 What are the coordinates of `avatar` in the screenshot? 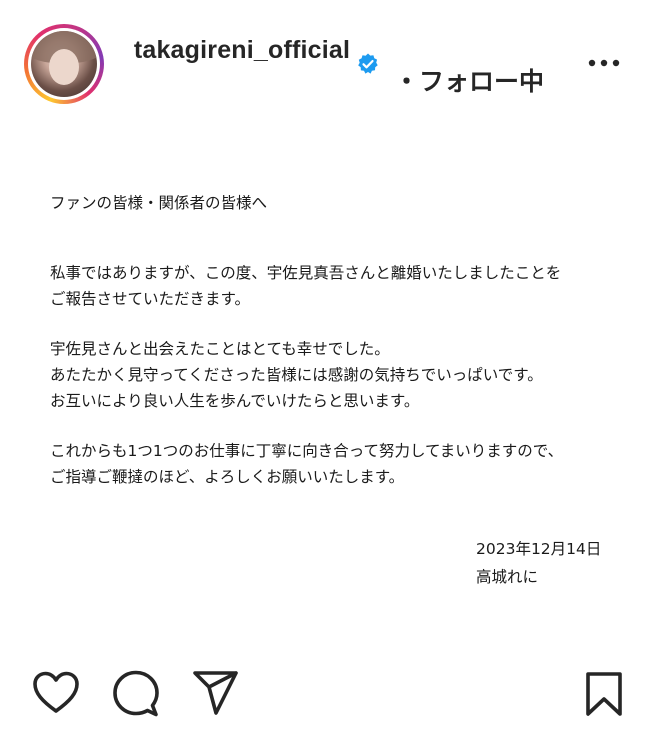 It's located at (64, 64).